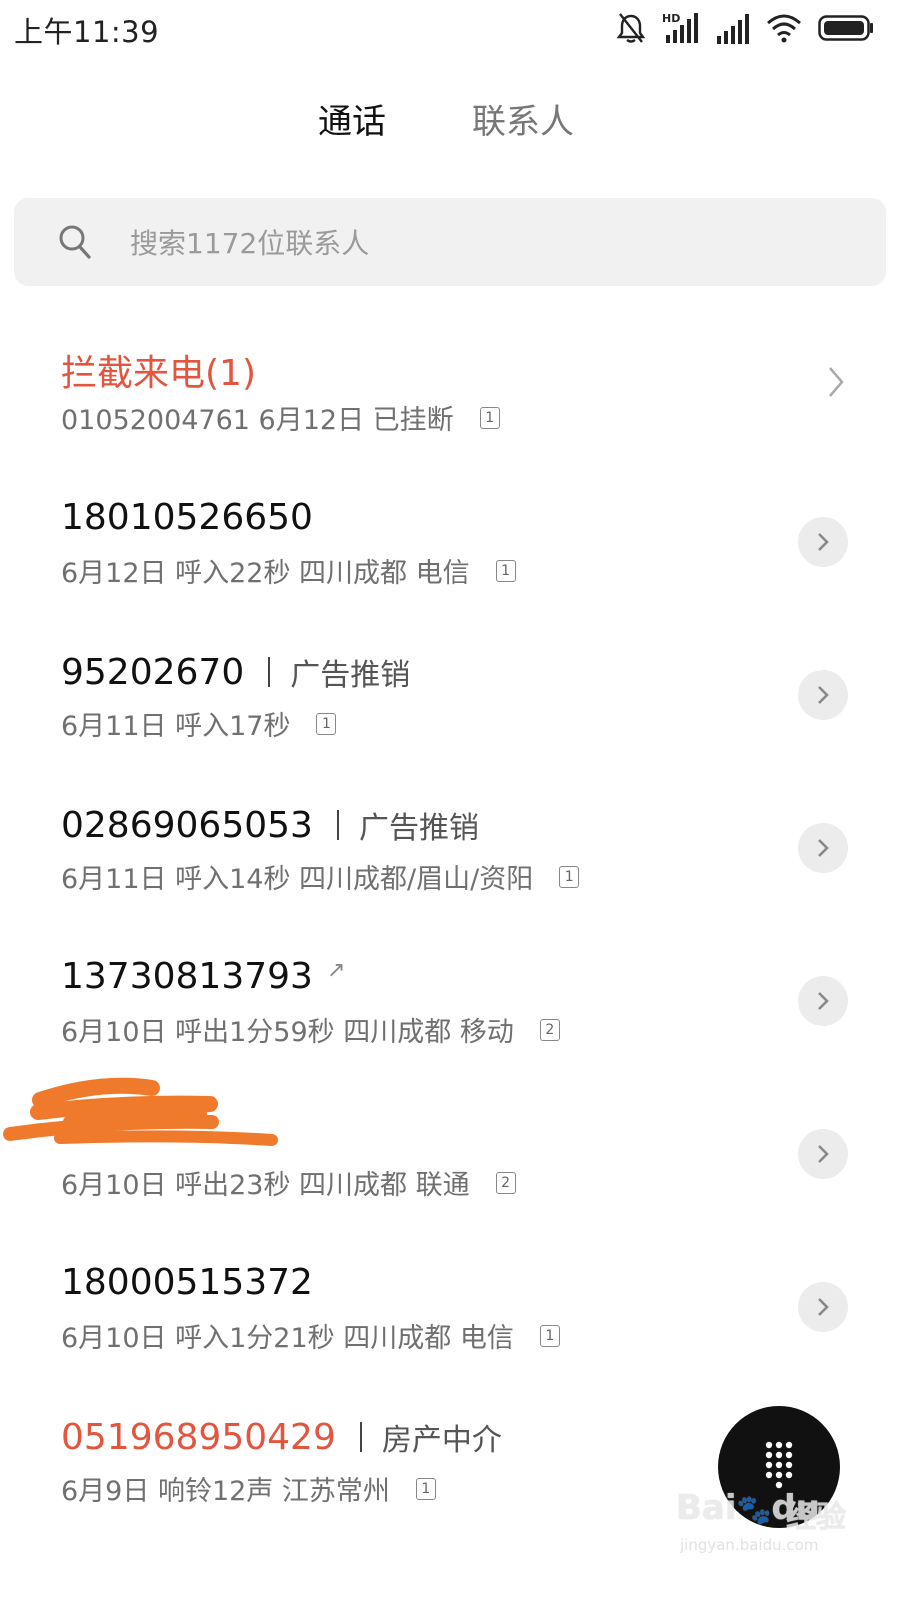 The image size is (900, 1600). I want to click on call-info: 6月11日 呼入14秒 四川成都/眉山/资阳, so click(297, 879).